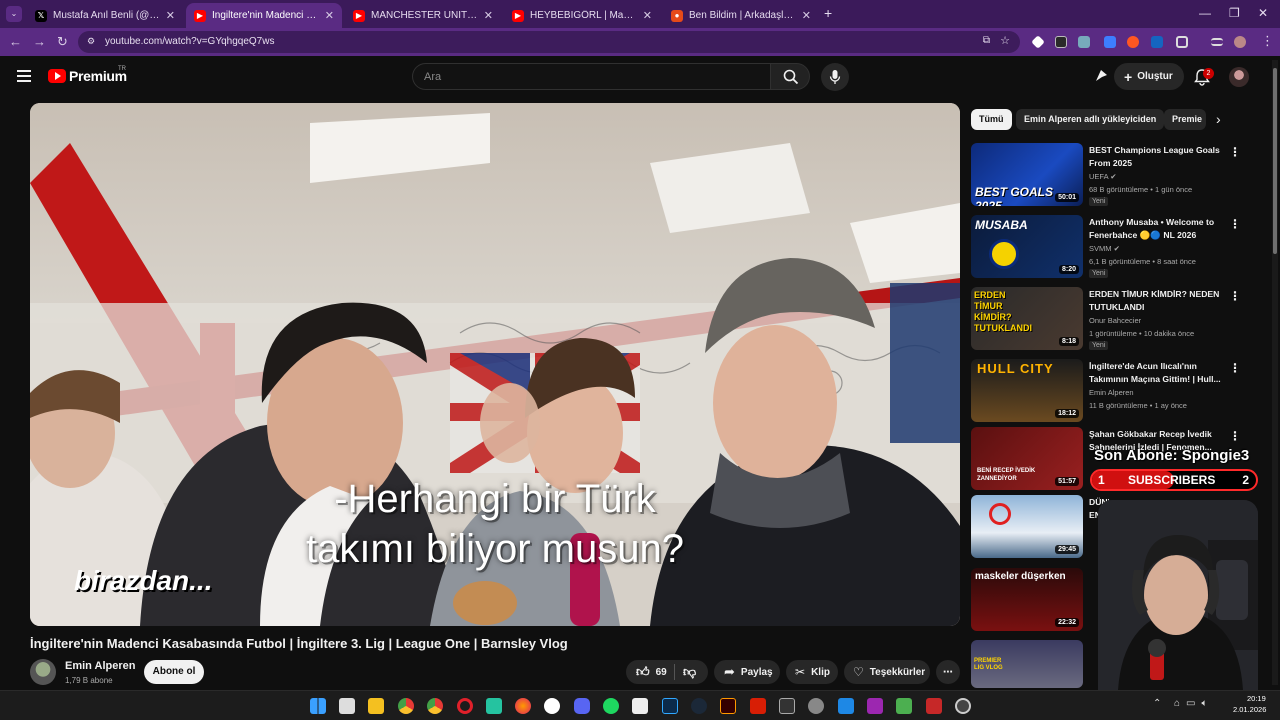 This screenshot has width=1280, height=720. Describe the element at coordinates (728, 706) in the screenshot. I see `illustrator-icon` at that location.